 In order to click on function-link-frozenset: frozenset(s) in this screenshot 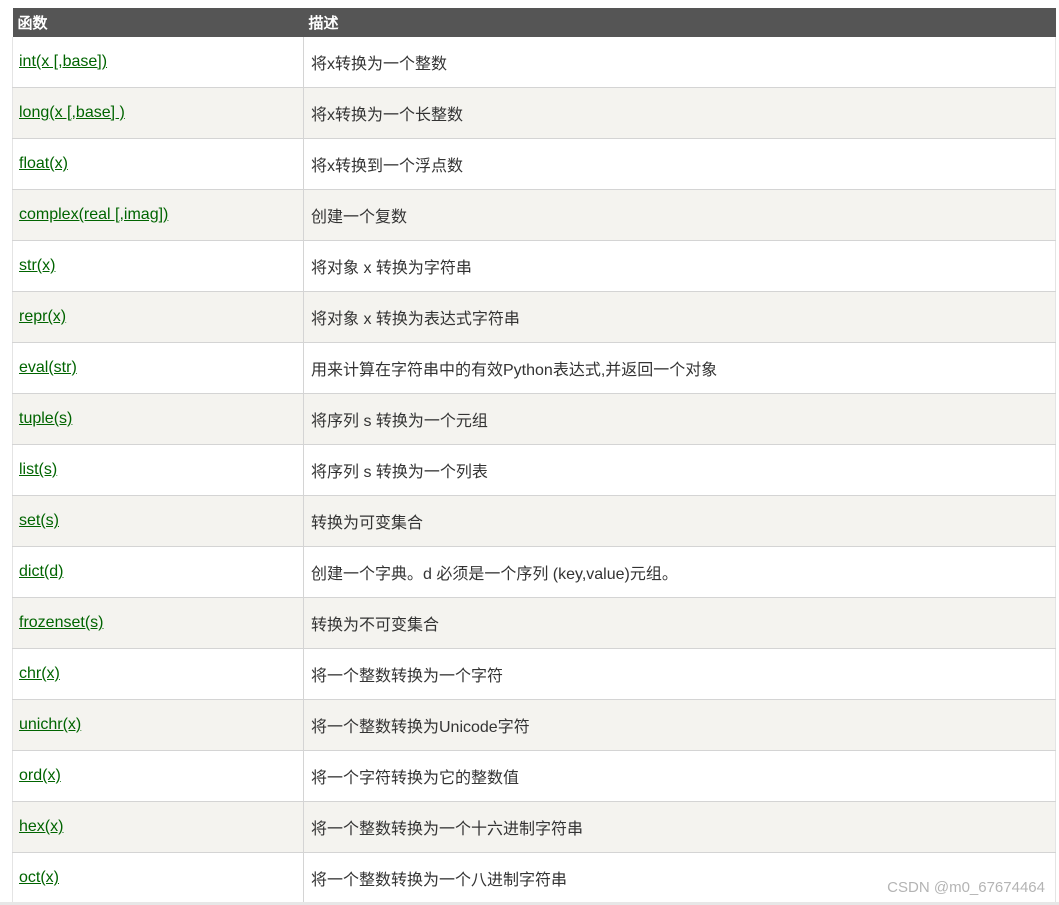, I will do `click(61, 622)`.